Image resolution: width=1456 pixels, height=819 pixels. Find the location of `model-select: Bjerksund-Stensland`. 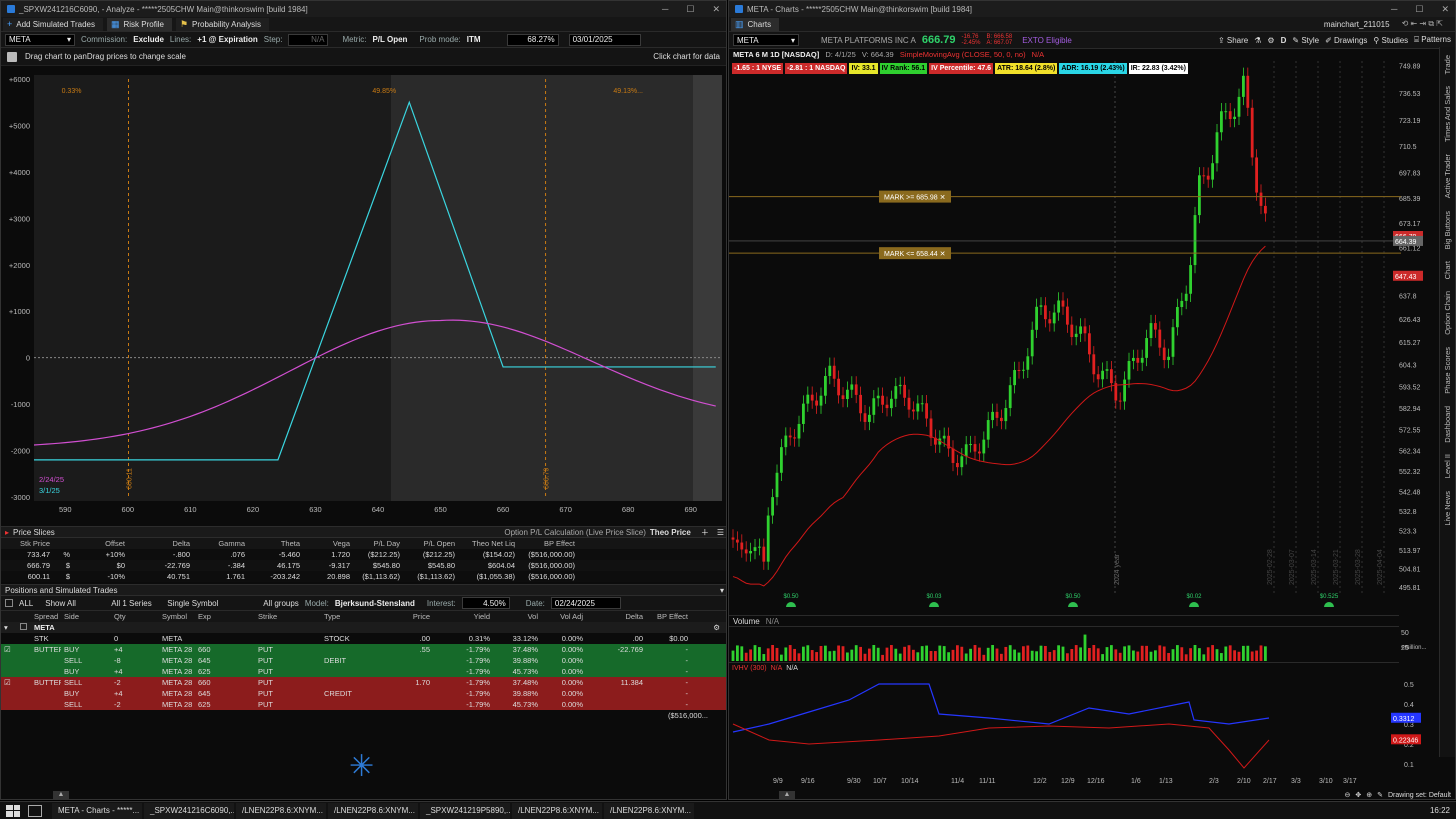

model-select: Bjerksund-Stensland is located at coordinates (375, 603).